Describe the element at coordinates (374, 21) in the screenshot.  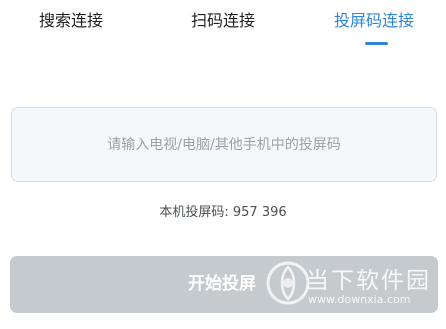
I see `tab-cast-code-connect: 投屏码连接` at that location.